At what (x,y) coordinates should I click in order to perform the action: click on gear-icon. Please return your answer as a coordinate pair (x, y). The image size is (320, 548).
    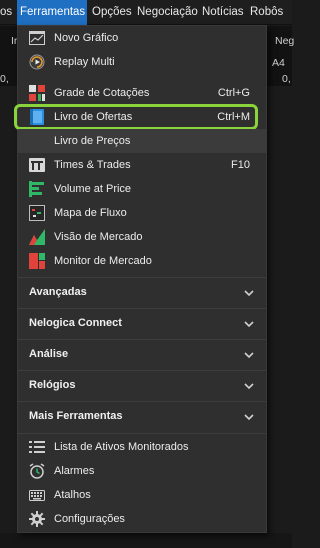
    Looking at the image, I should click on (37, 519).